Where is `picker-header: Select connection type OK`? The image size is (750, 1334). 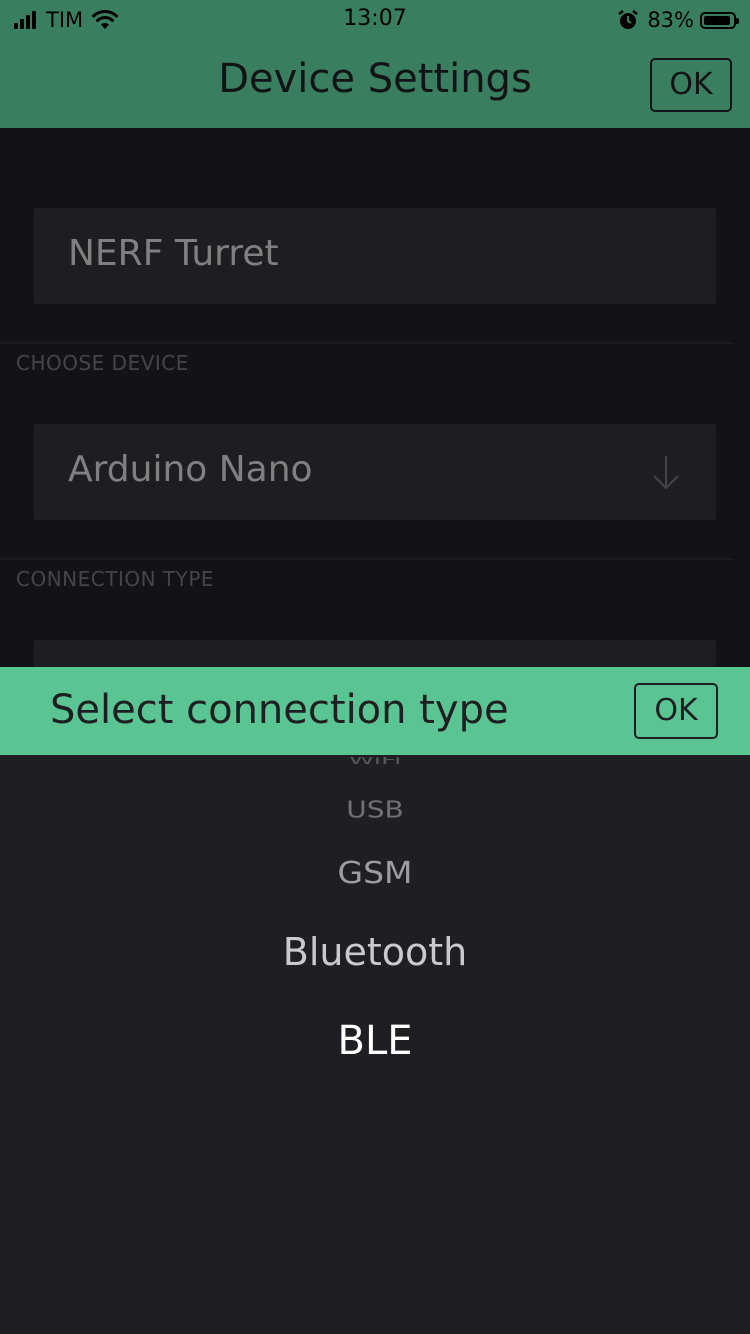
picker-header: Select connection type OK is located at coordinates (375, 711).